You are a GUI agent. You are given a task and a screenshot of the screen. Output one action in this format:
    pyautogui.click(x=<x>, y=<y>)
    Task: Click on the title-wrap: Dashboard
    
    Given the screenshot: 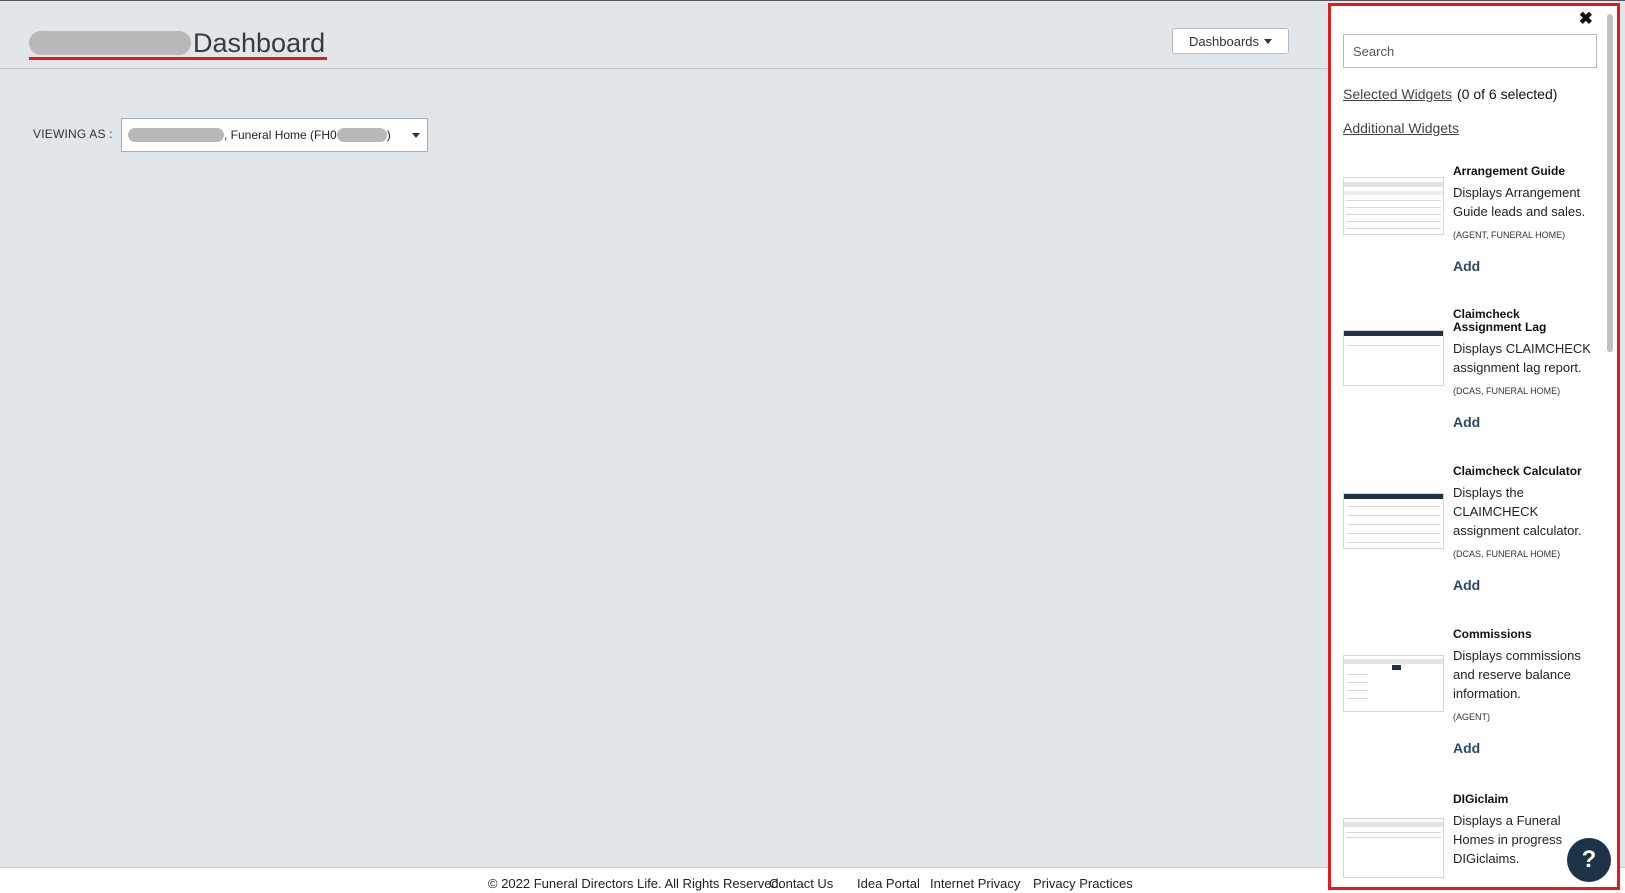 What is the action you would take?
    pyautogui.click(x=177, y=43)
    